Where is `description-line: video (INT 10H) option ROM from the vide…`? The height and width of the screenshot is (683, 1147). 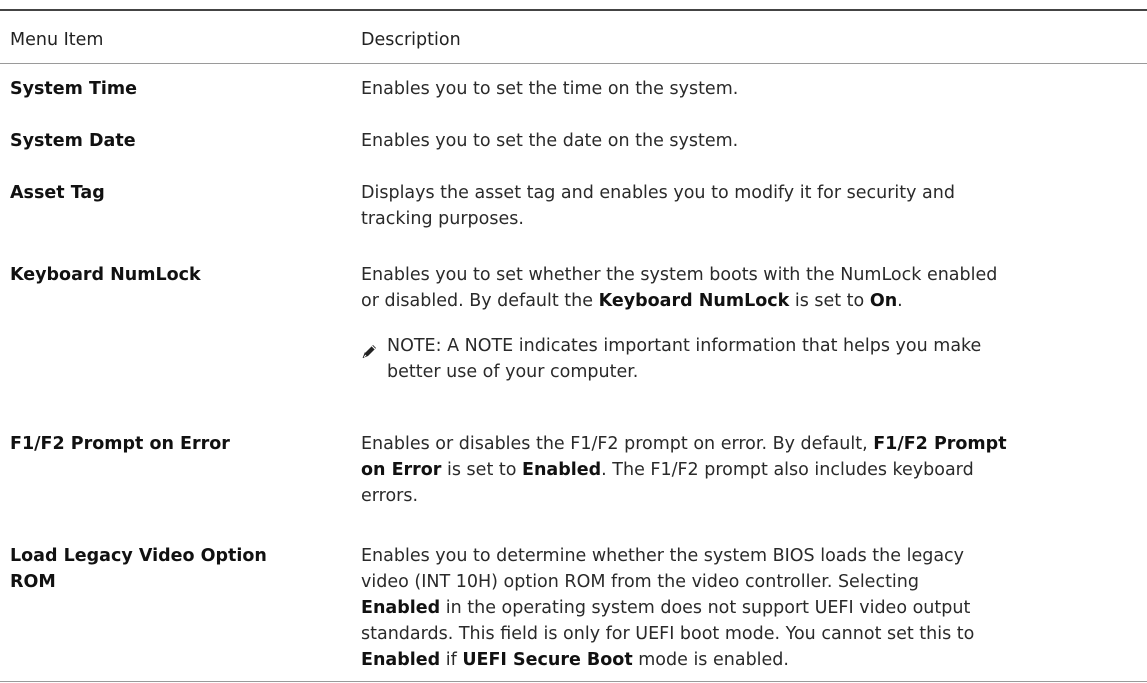
description-line: video (INT 10H) option ROM from the vide… is located at coordinates (640, 582).